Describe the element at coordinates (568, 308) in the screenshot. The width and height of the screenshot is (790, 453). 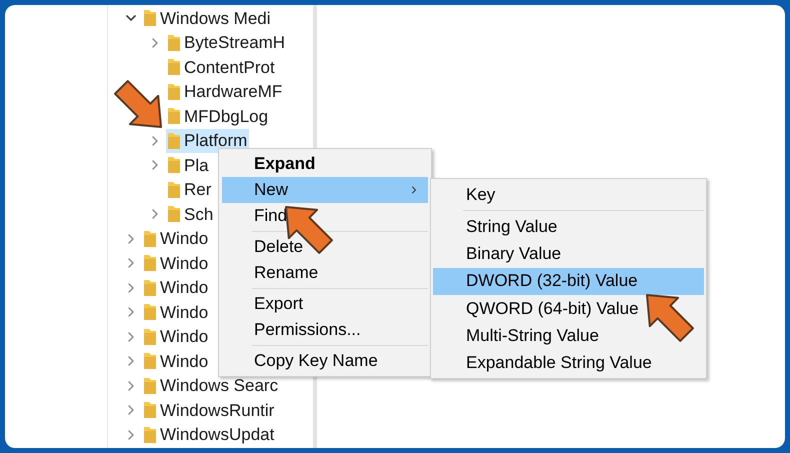
I see `menu-item: QWORD (64-bit) Value` at that location.